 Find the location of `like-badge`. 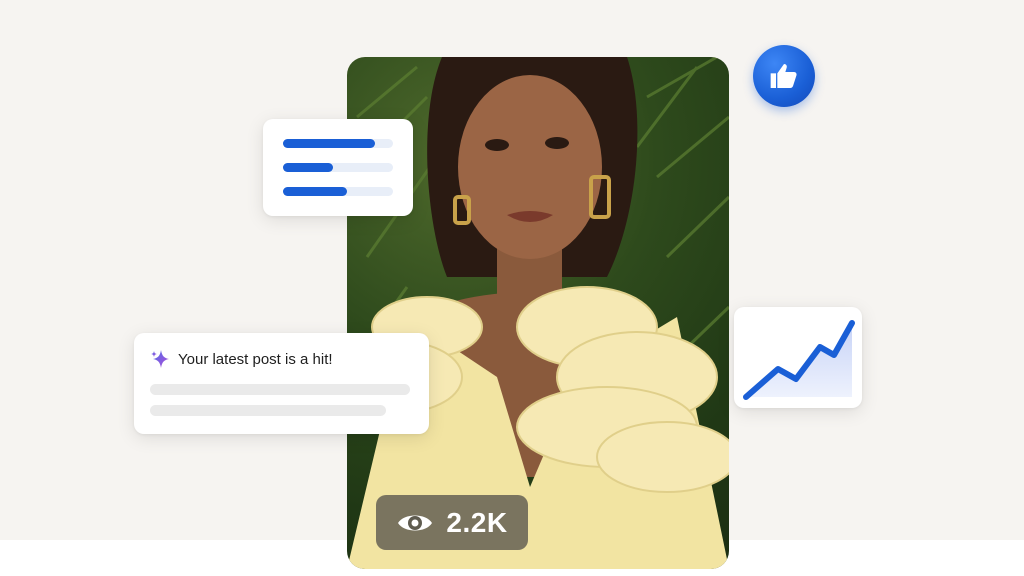

like-badge is located at coordinates (784, 76).